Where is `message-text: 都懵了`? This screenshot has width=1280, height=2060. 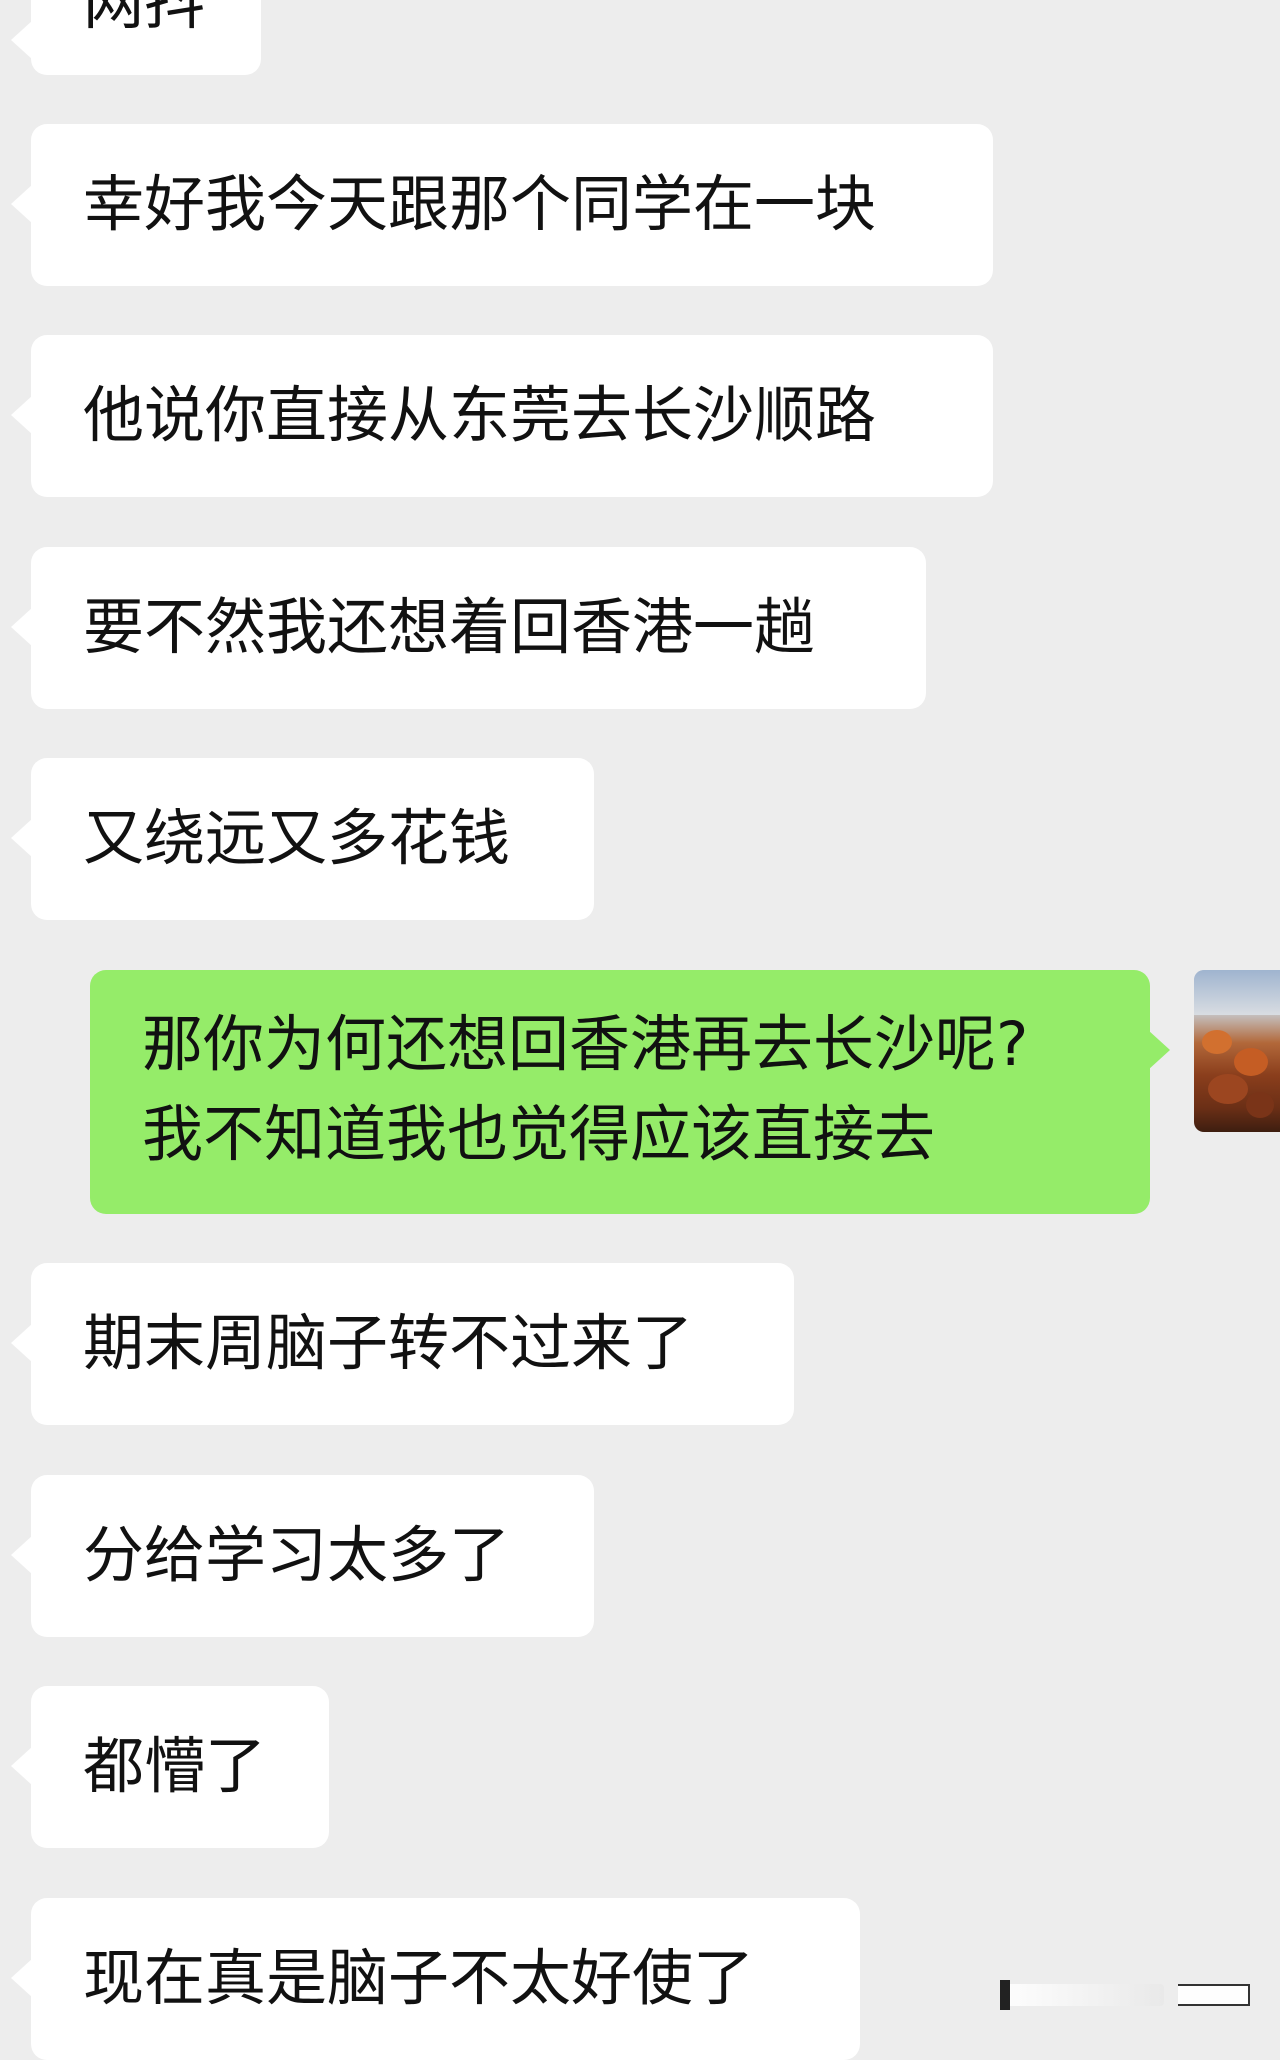 message-text: 都懵了 is located at coordinates (175, 1766).